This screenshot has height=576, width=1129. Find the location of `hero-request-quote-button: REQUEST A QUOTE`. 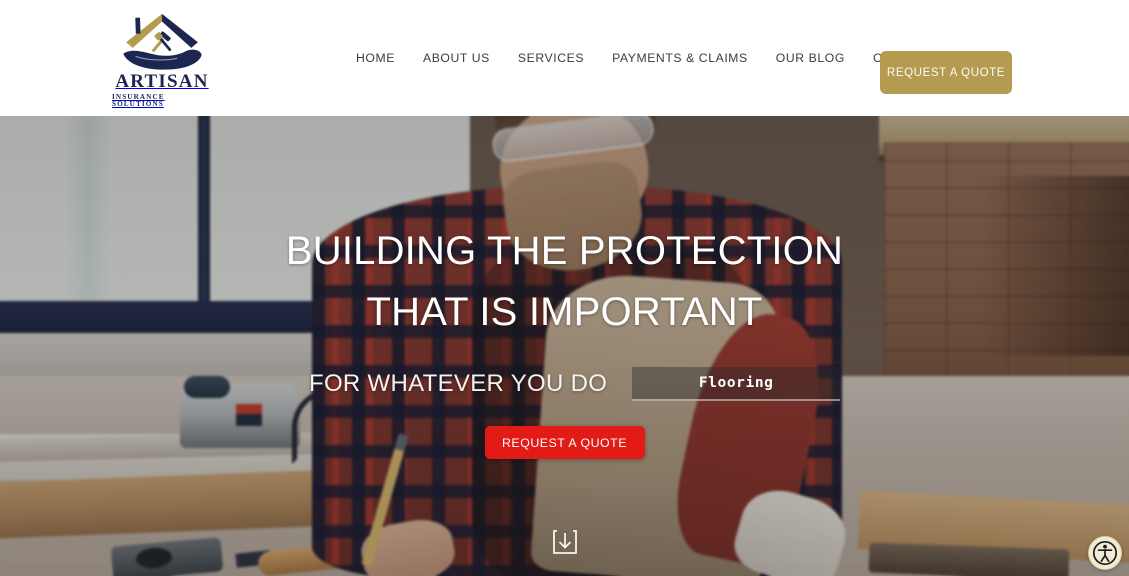

hero-request-quote-button: REQUEST A QUOTE is located at coordinates (564, 442).